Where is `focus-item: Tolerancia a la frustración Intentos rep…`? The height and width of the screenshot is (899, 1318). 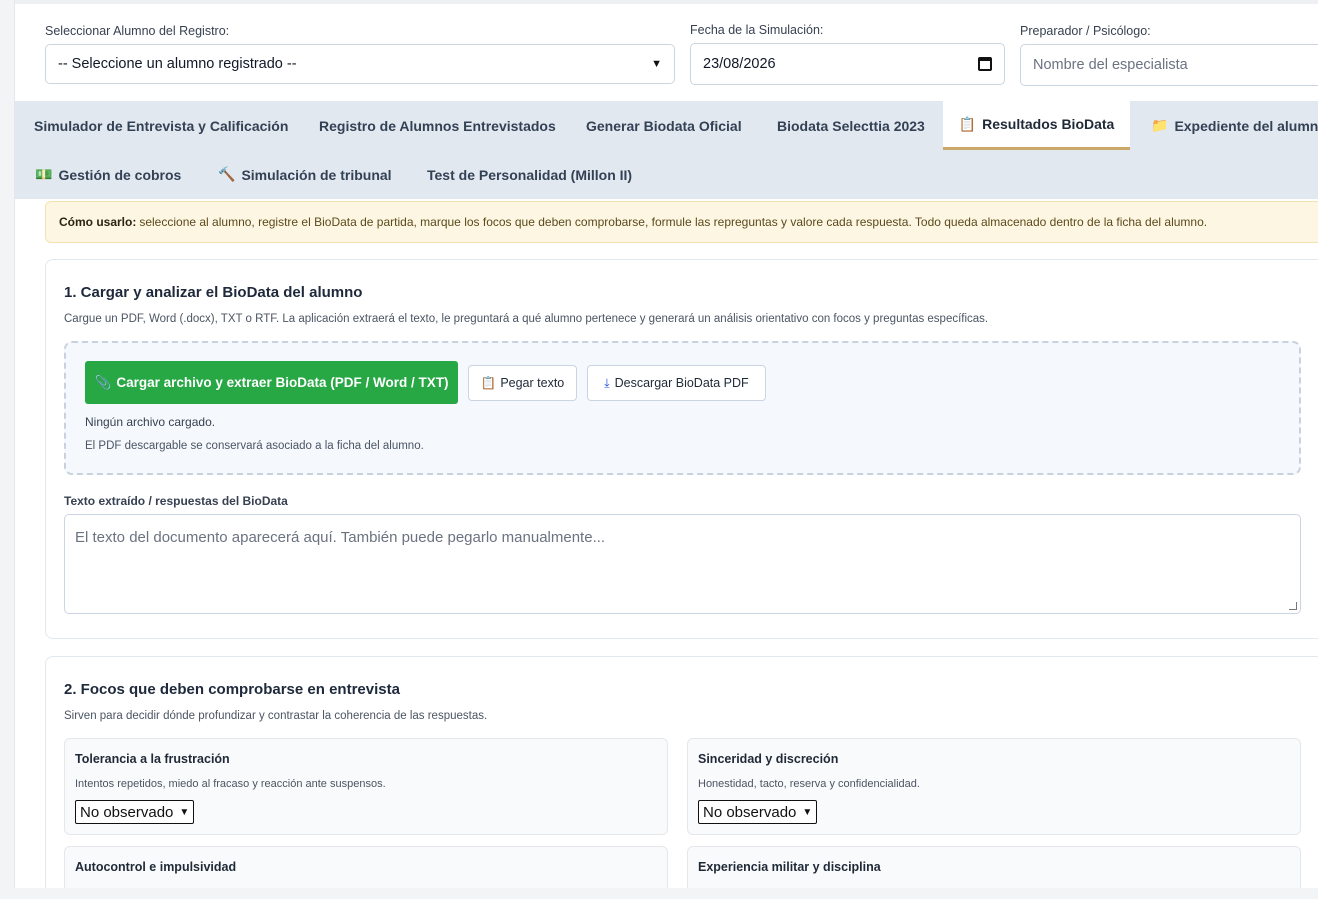
focus-item: Tolerancia a la frustración Intentos rep… is located at coordinates (366, 786).